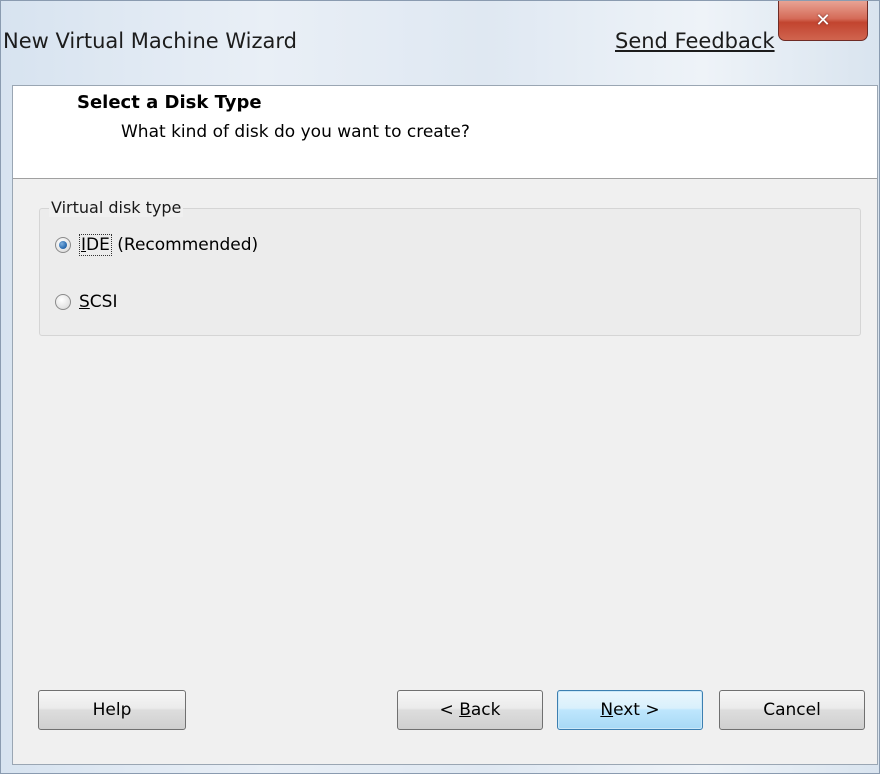 This screenshot has height=774, width=880. What do you see at coordinates (63, 302) in the screenshot?
I see `radio-scsi-circle` at bounding box center [63, 302].